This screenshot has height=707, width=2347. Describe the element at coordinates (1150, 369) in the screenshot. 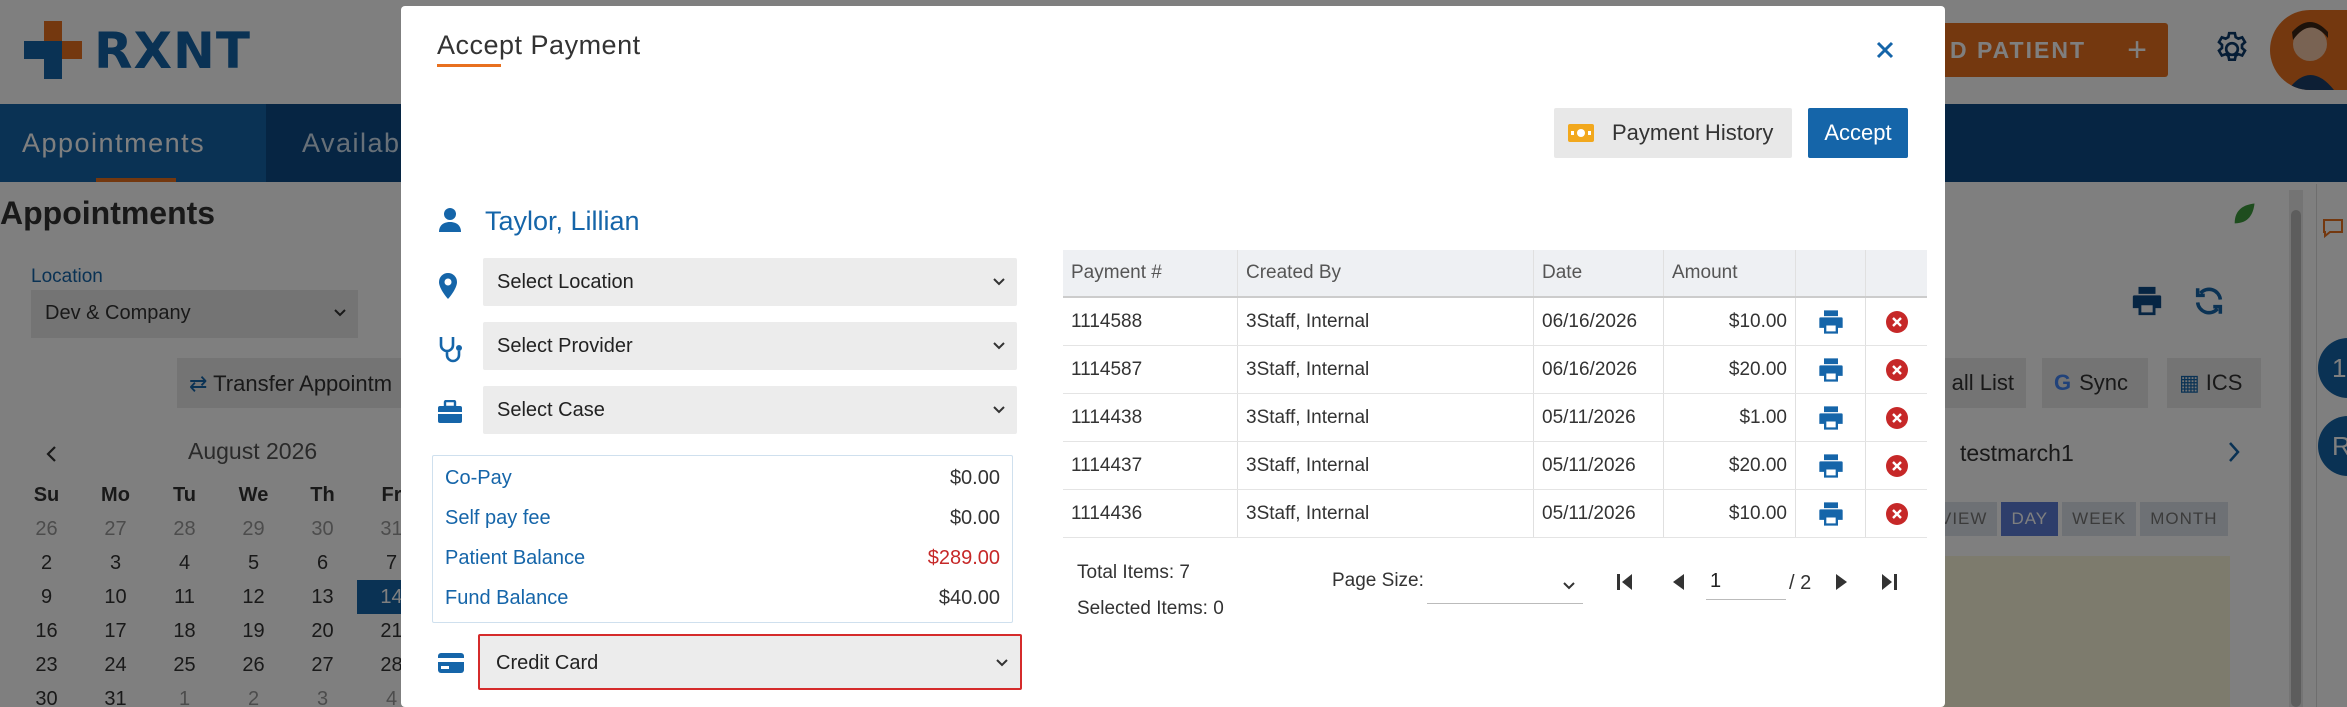

I see `payment-number-cell: 1114587` at that location.